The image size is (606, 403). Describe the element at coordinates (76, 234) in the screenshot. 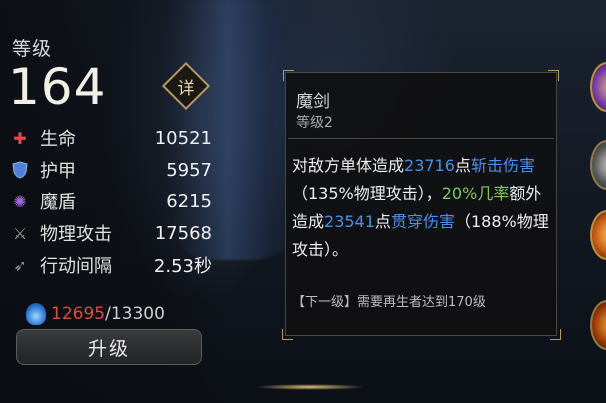

I see `stat-name: 物理攻击` at that location.